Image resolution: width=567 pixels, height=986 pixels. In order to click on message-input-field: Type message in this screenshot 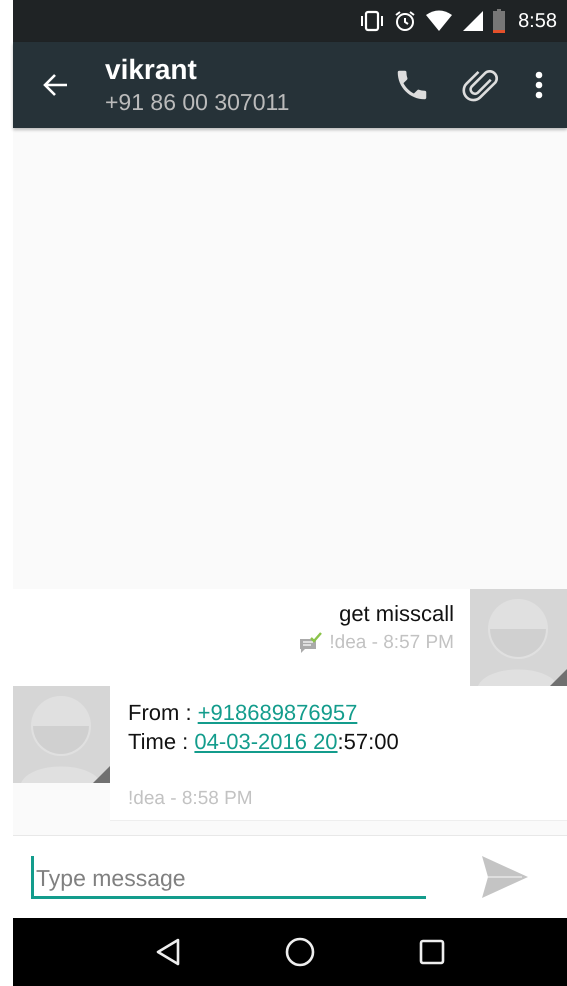, I will do `click(228, 877)`.